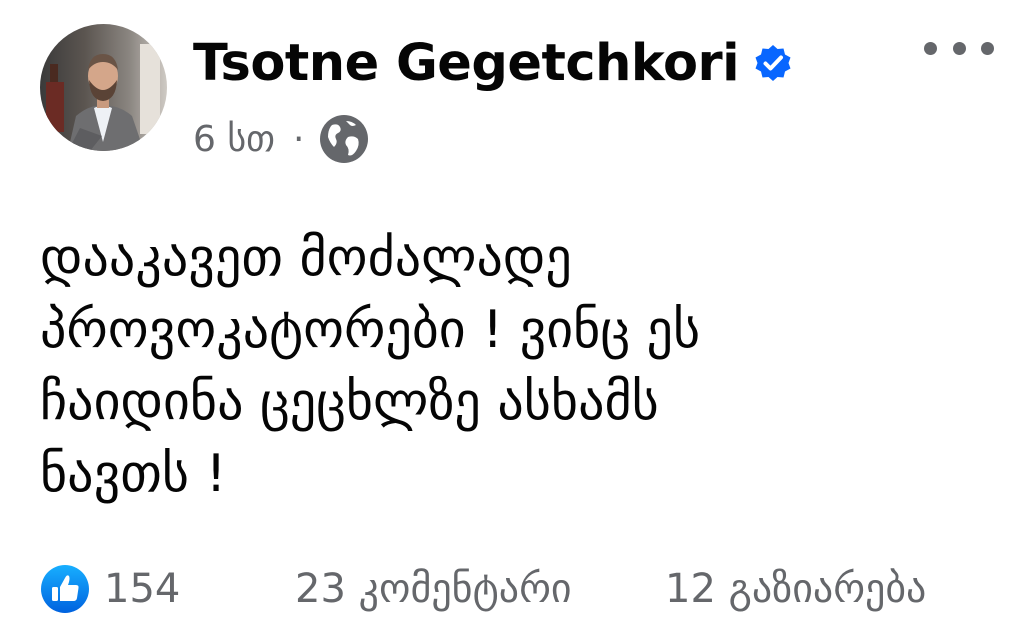 This screenshot has width=1024, height=644. I want to click on more-options-icon, so click(959, 48).